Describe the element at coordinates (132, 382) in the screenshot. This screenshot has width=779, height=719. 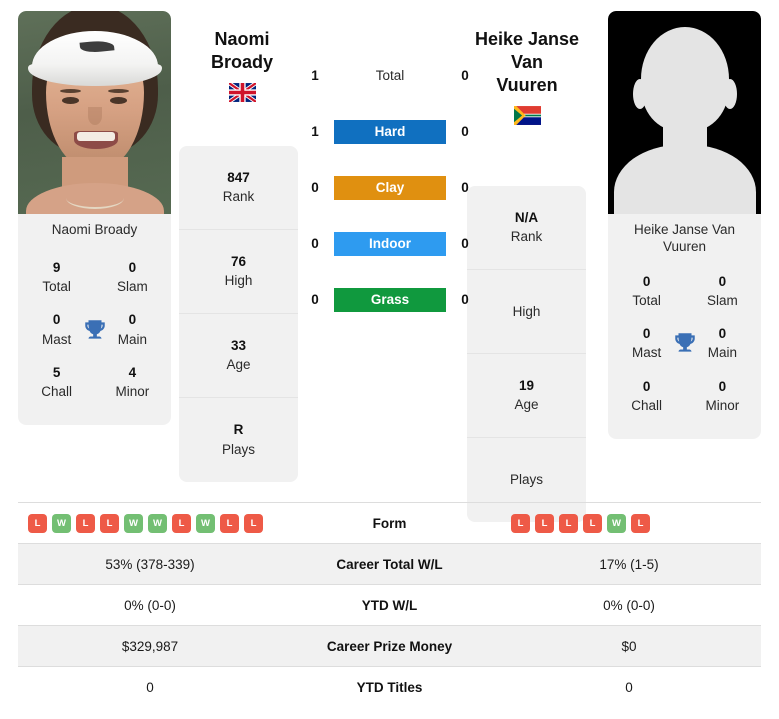
I see `title-stat-minor: 4 Minor` at that location.